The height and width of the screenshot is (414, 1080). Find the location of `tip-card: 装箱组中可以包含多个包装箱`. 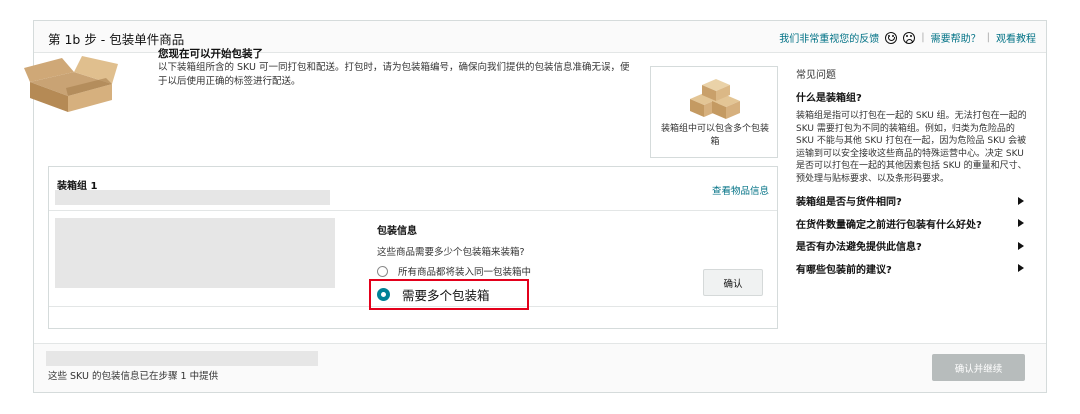

tip-card: 装箱组中可以包含多个包装箱 is located at coordinates (714, 112).